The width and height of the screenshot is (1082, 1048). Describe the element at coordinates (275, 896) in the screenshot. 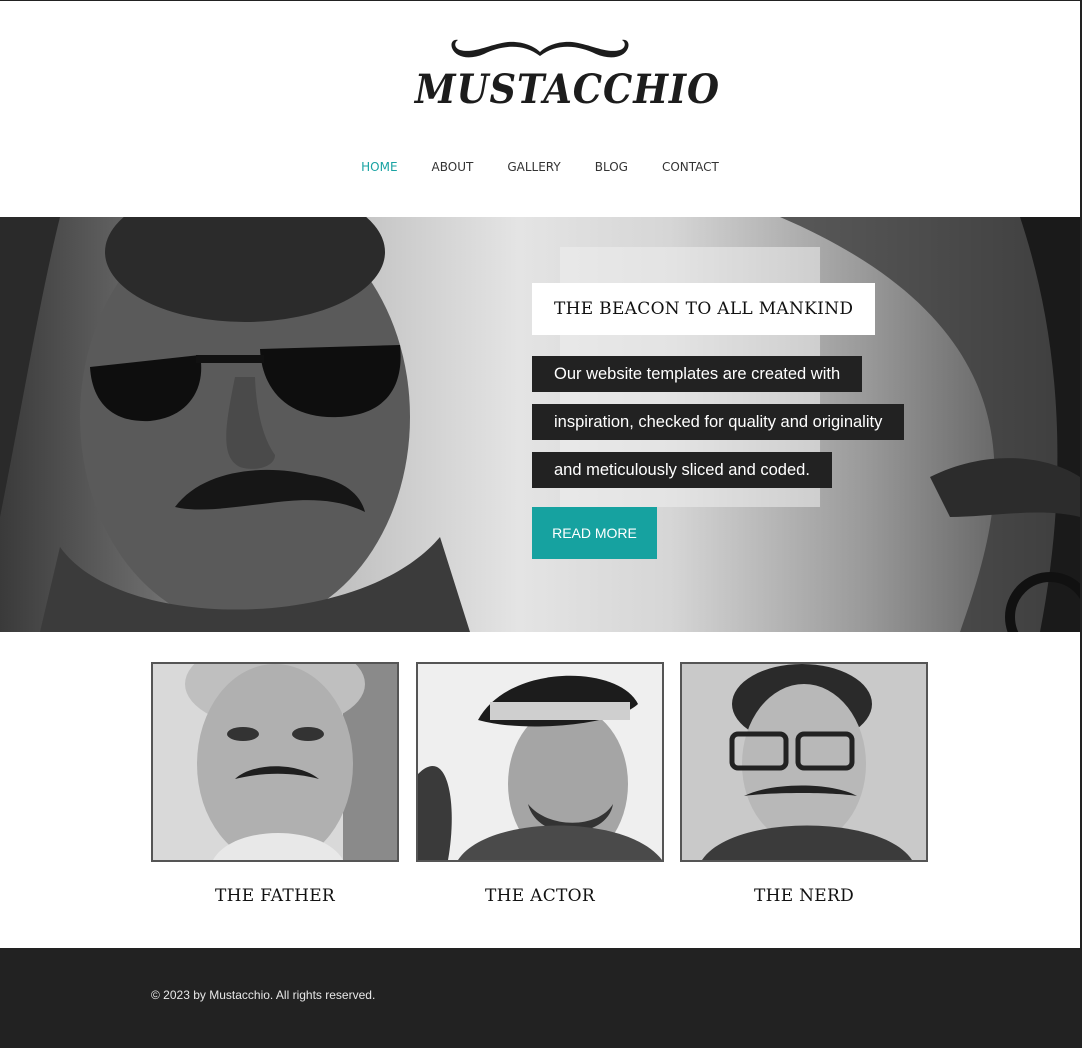

I see `card-title: THE FATHER` at that location.